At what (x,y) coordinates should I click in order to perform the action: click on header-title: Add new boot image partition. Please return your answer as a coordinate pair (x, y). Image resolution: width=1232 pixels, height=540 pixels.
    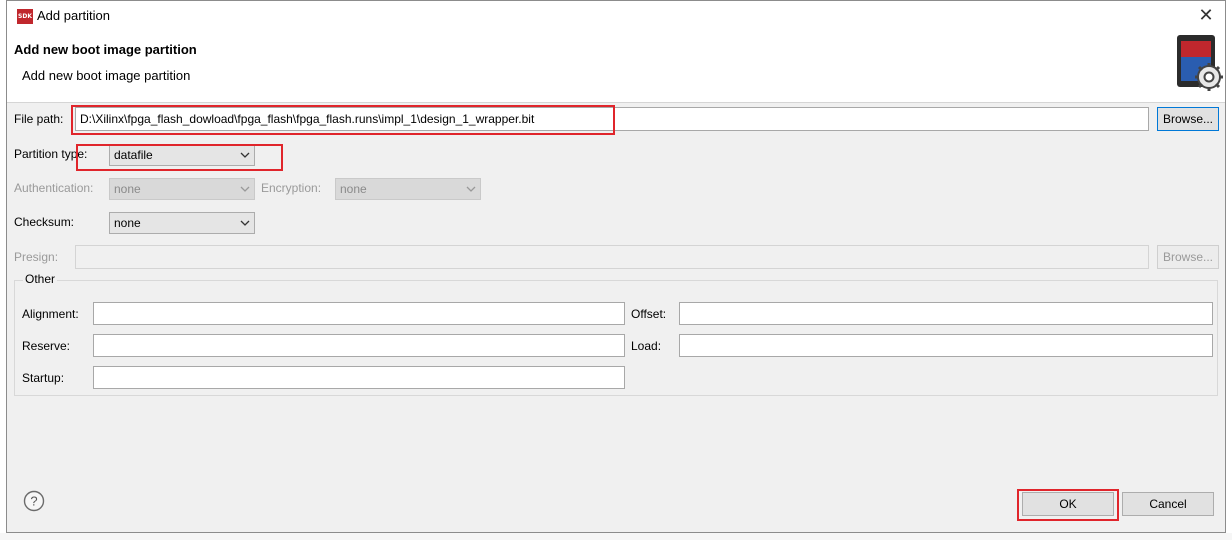
    Looking at the image, I should click on (105, 49).